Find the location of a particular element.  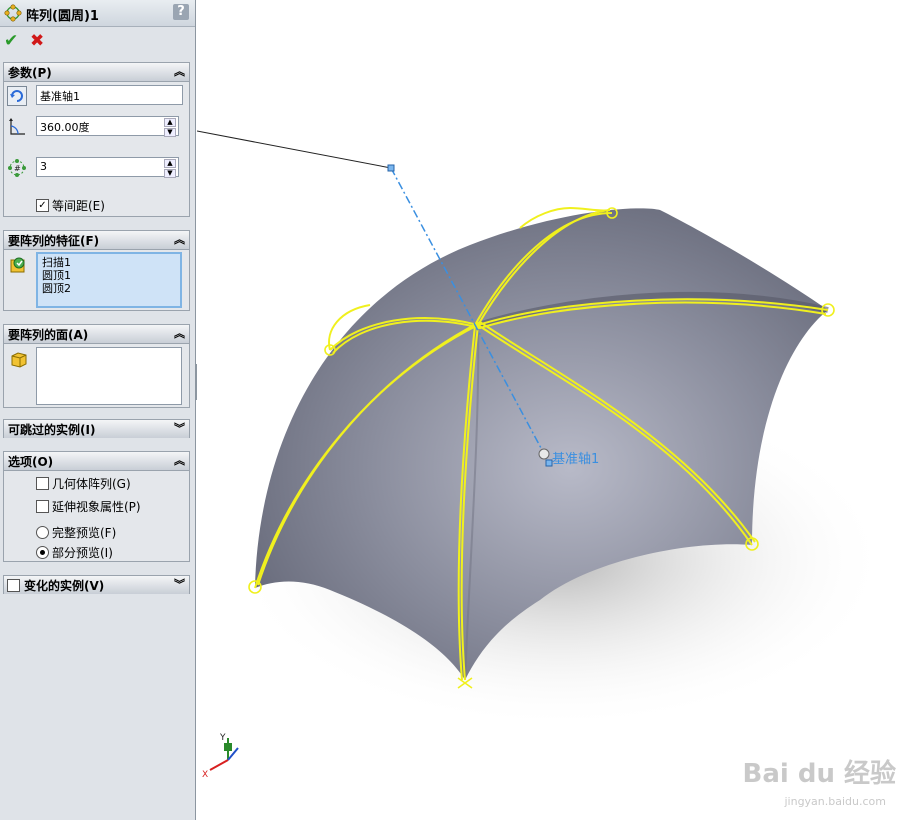

partial-preview-radio-button is located at coordinates (42, 552).